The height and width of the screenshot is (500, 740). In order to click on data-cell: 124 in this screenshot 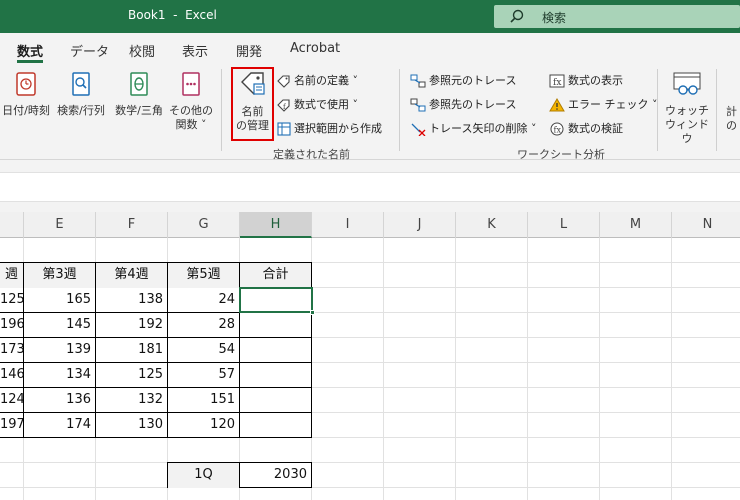, I will do `click(11, 400)`.